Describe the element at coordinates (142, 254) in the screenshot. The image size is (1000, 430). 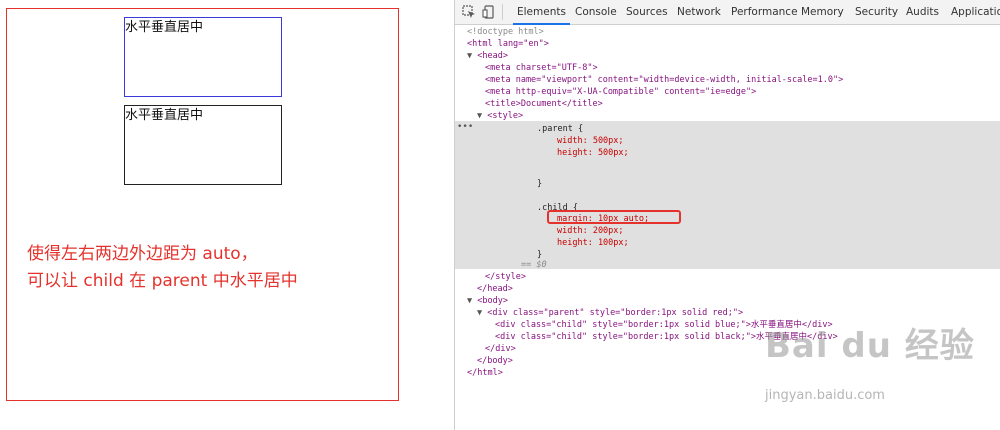
I see `annotation-line-1: 使得左右两边外边距为 auto，` at that location.